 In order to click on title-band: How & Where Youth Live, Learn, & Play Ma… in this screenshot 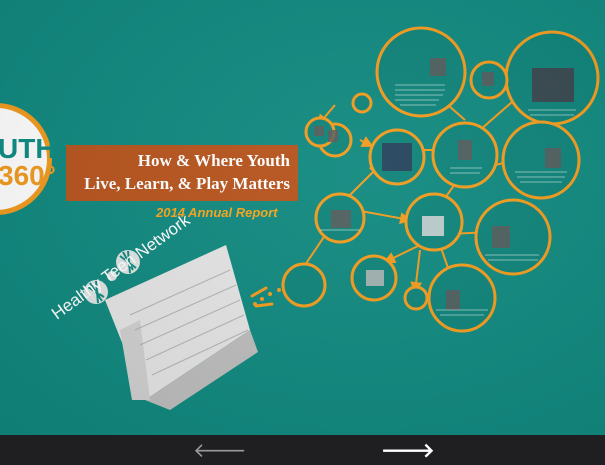, I will do `click(182, 173)`.